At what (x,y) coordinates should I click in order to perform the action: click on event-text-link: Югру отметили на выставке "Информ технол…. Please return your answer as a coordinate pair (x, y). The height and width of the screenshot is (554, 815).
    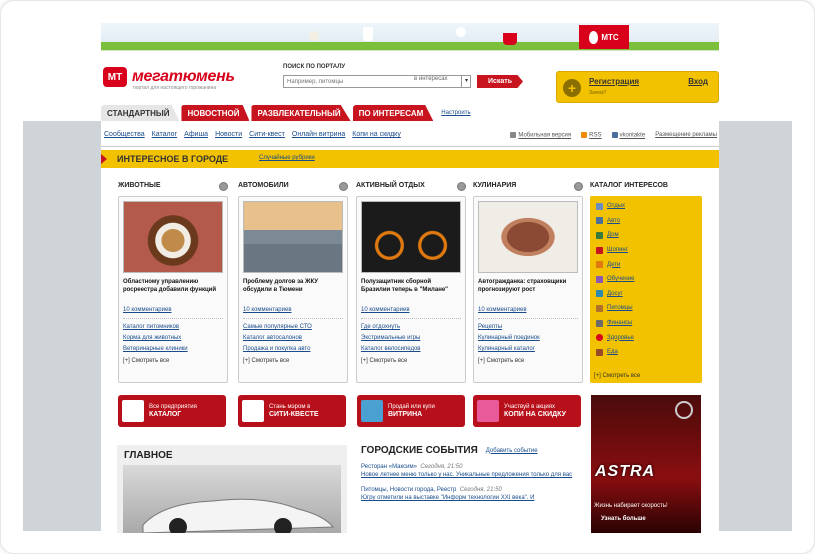
    Looking at the image, I should click on (471, 498).